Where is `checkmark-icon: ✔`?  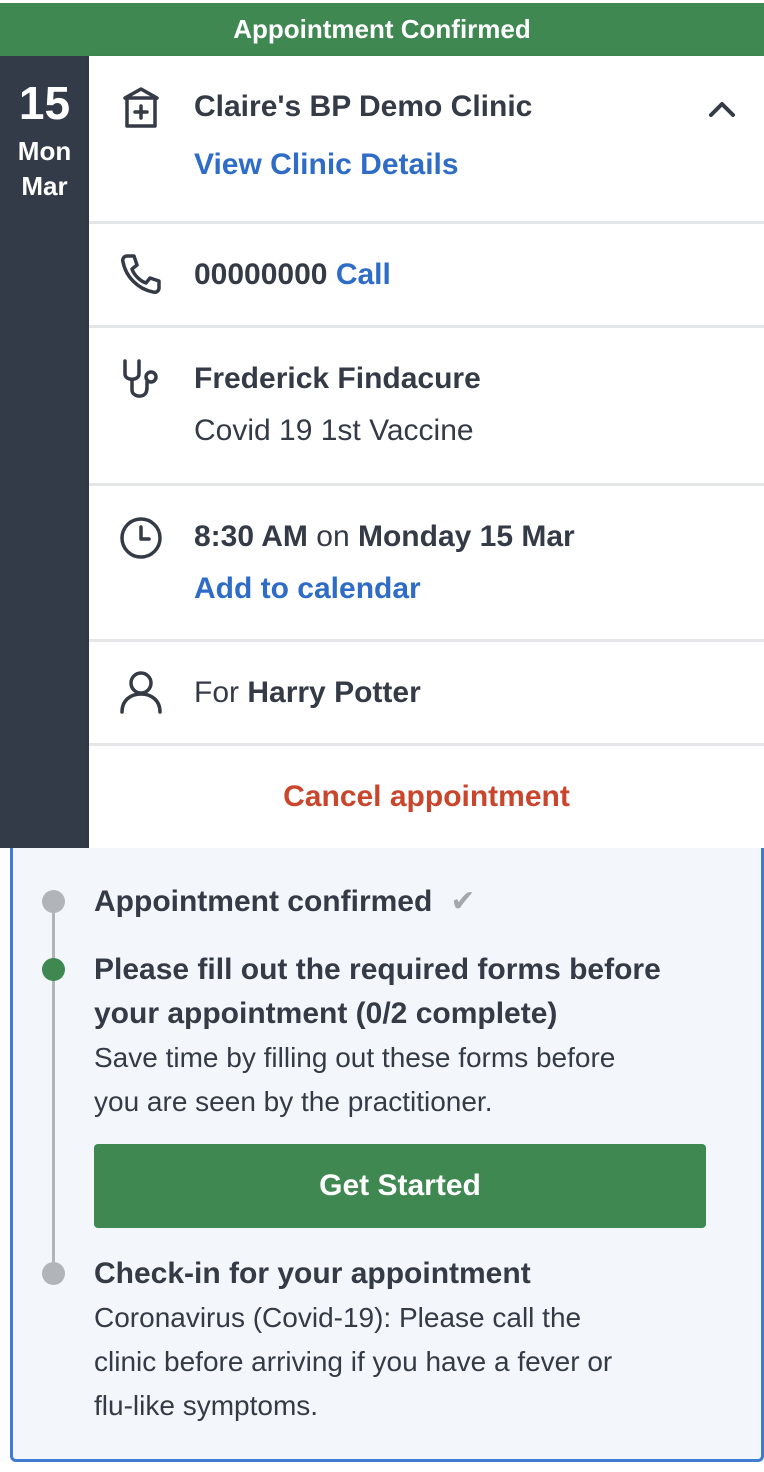 checkmark-icon: ✔ is located at coordinates (463, 901).